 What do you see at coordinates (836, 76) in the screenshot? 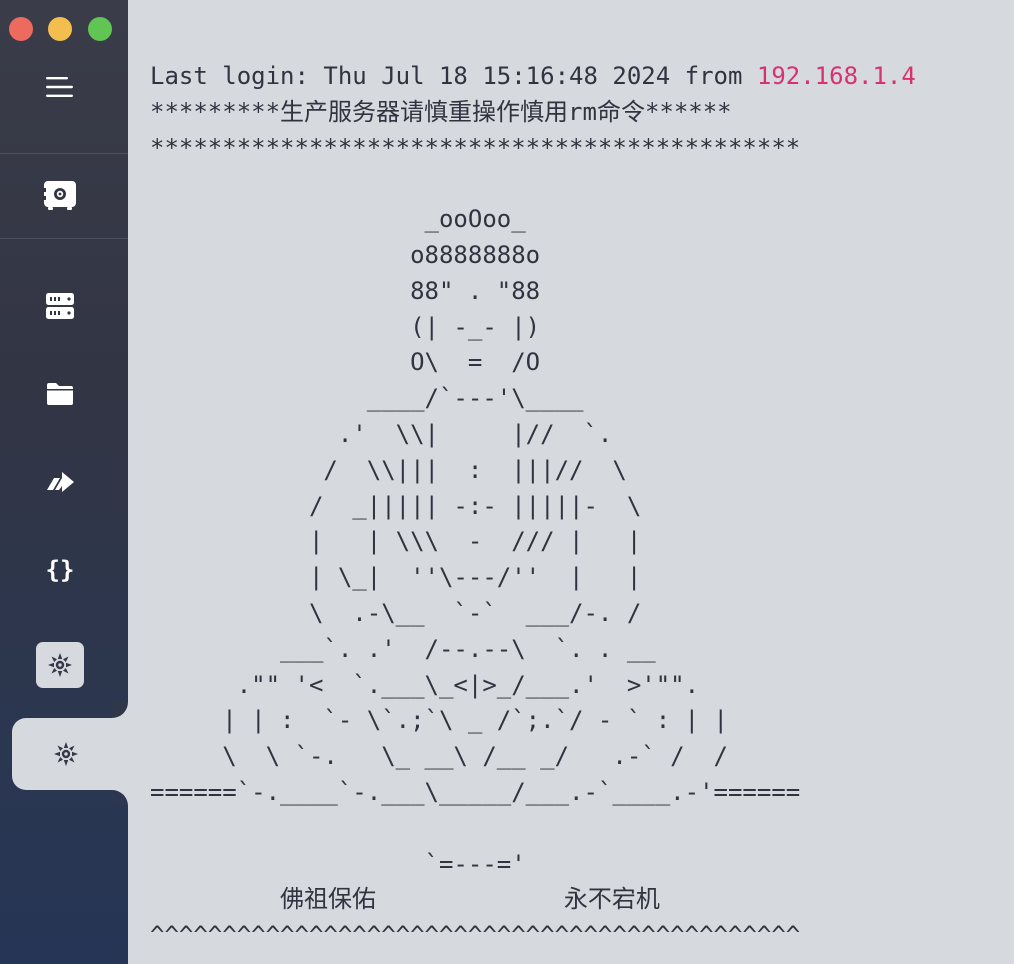
I see `login-ip: 192.168.1.4` at bounding box center [836, 76].